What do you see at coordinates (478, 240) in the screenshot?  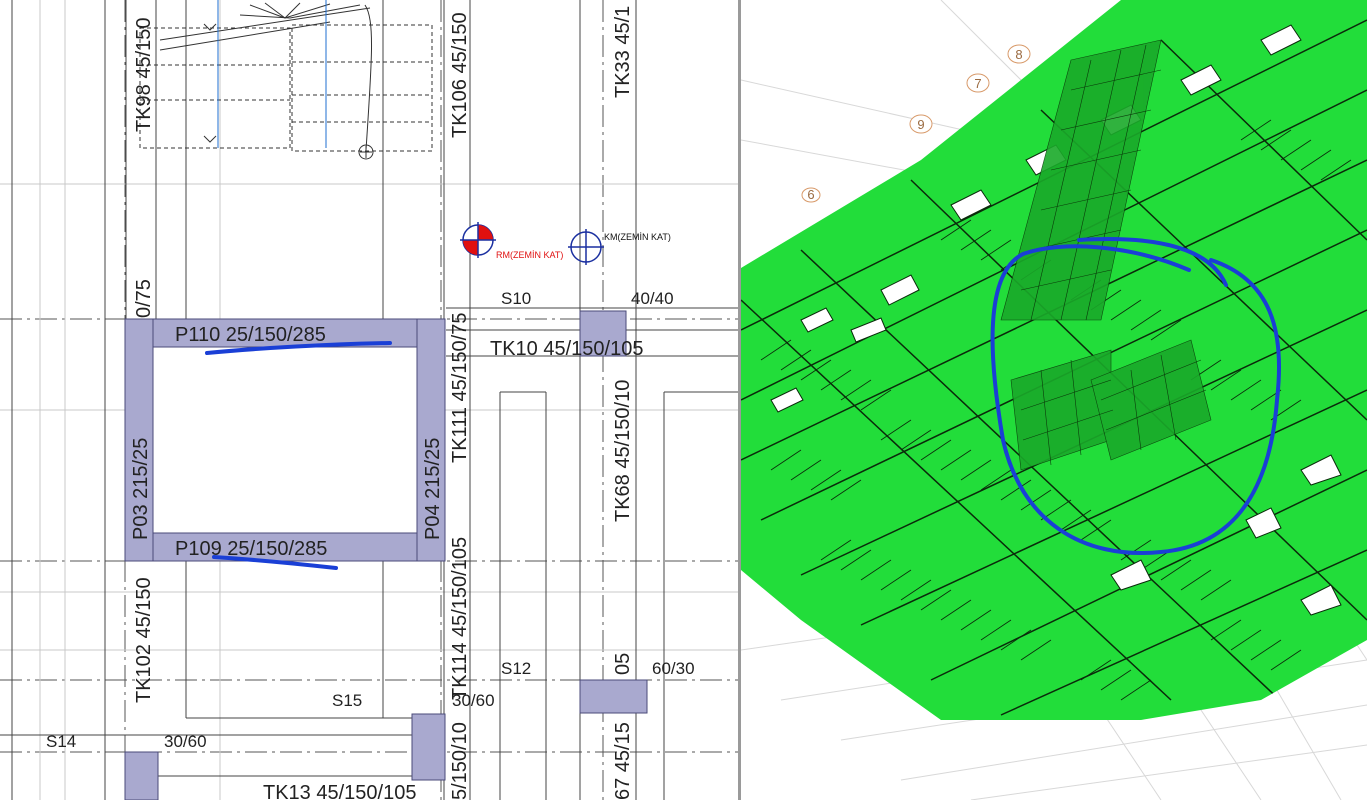 I see `rm-marker-icon` at bounding box center [478, 240].